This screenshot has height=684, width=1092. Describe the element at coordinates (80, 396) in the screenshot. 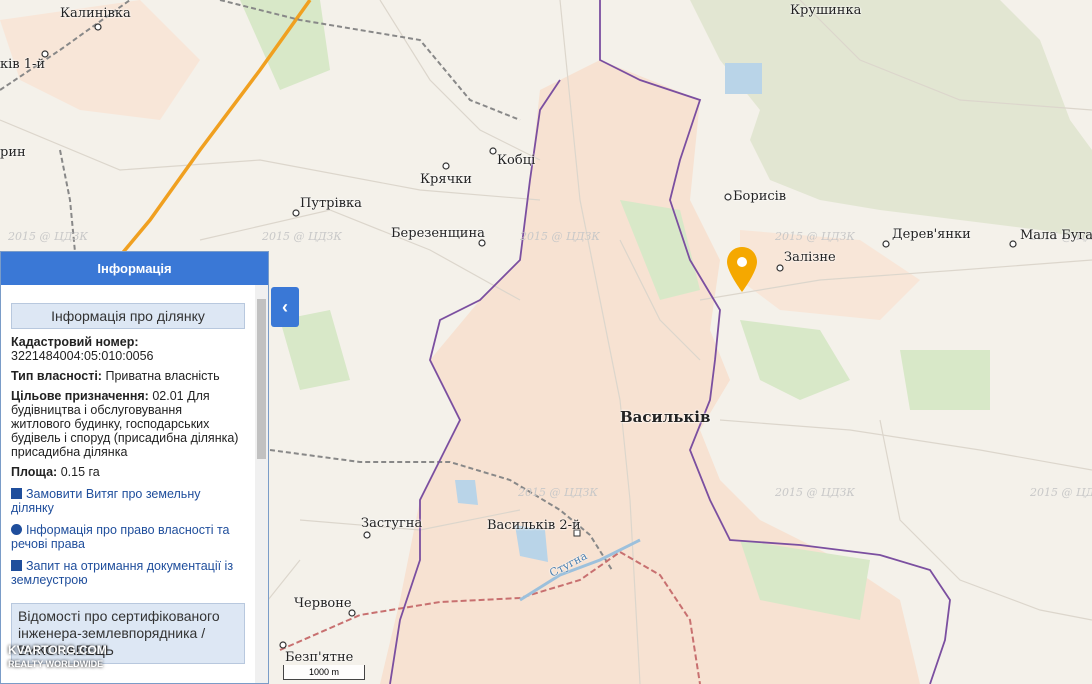

I see `purpose-label: Цільове призначення:` at that location.